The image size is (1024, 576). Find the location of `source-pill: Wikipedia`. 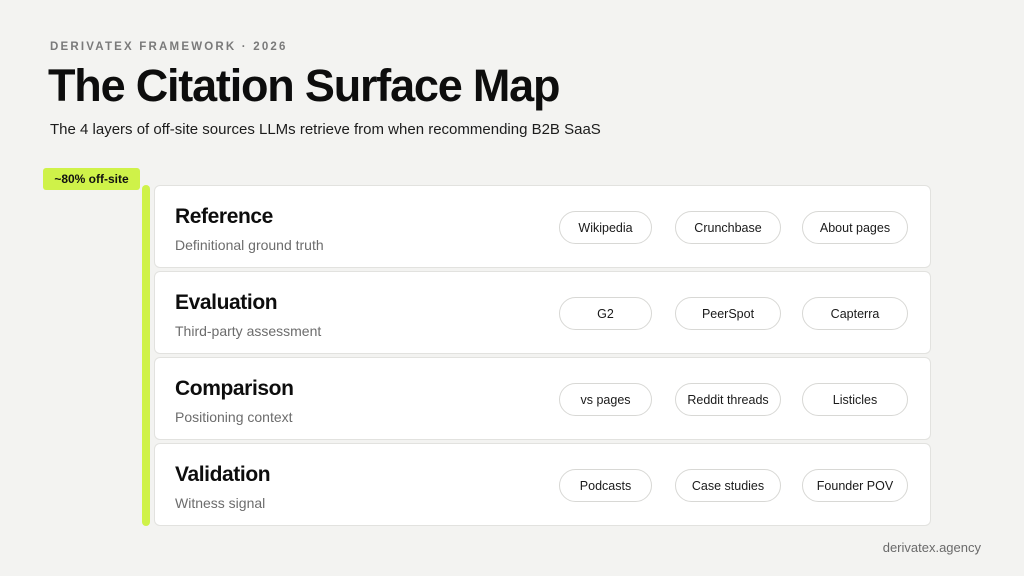

source-pill: Wikipedia is located at coordinates (605, 227).